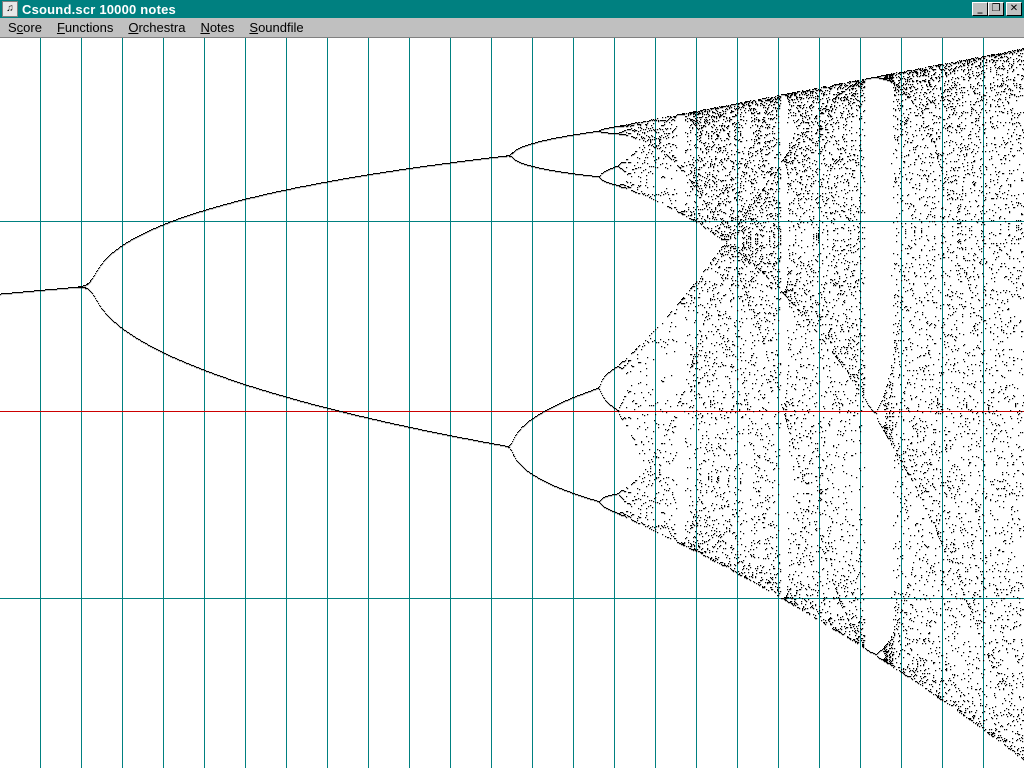 The image size is (1024, 768). I want to click on title-bar: ♫ Csound.scr 10000 notes _ ❐ ✕, so click(512, 9).